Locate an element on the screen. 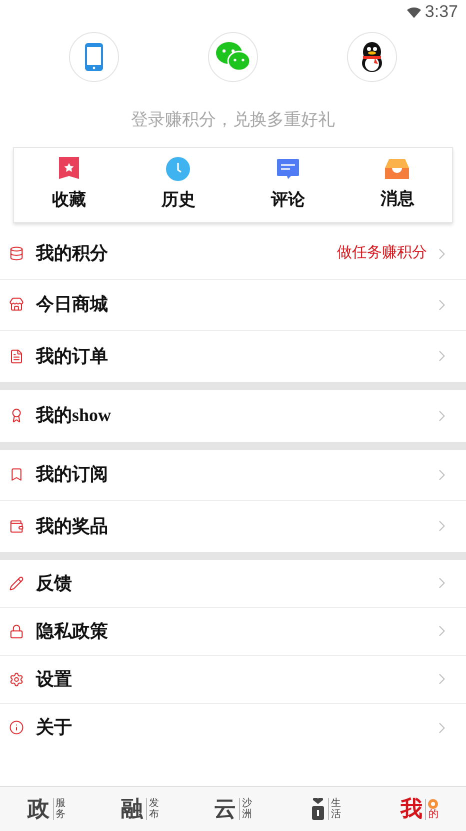  inbox-icon is located at coordinates (397, 169).